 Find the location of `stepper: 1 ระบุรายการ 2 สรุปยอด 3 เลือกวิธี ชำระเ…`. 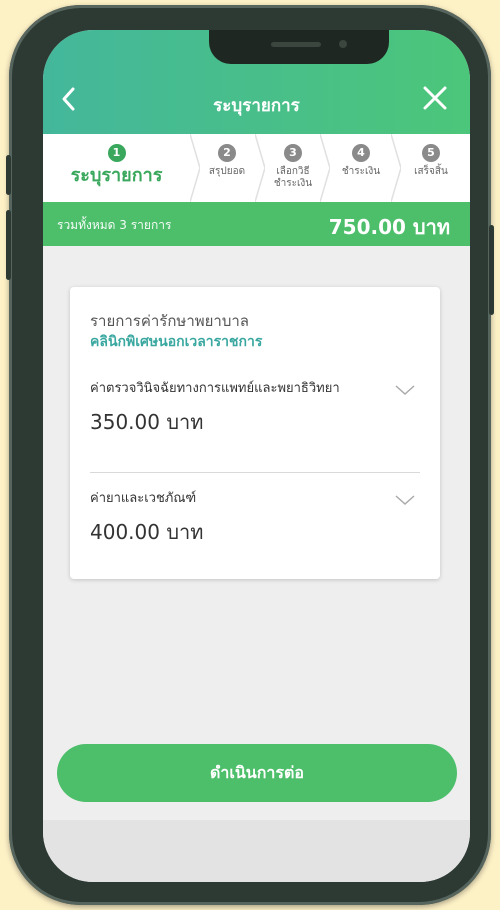

stepper: 1 ระบุรายการ 2 สรุปยอด 3 เลือกวิธี ชำระเ… is located at coordinates (256, 168).